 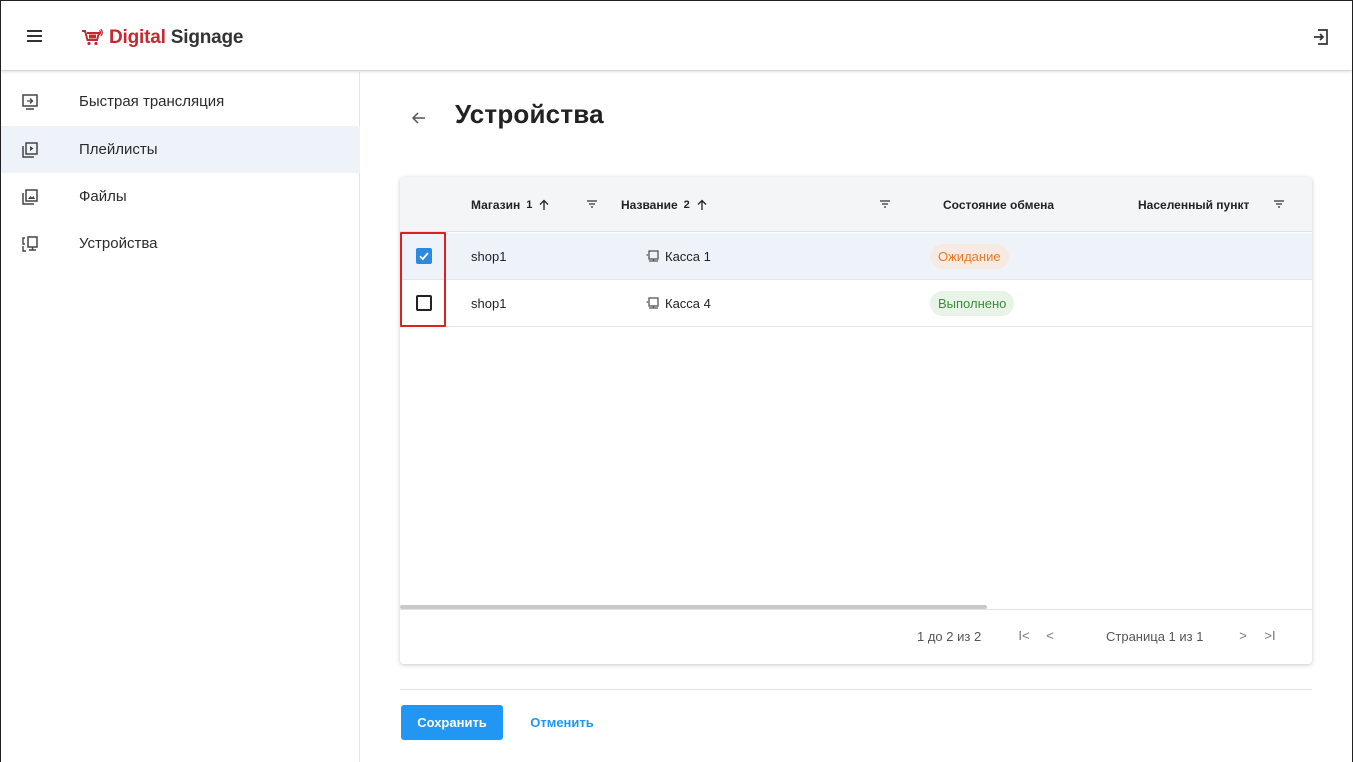 I want to click on arrow-left-icon, so click(x=419, y=118).